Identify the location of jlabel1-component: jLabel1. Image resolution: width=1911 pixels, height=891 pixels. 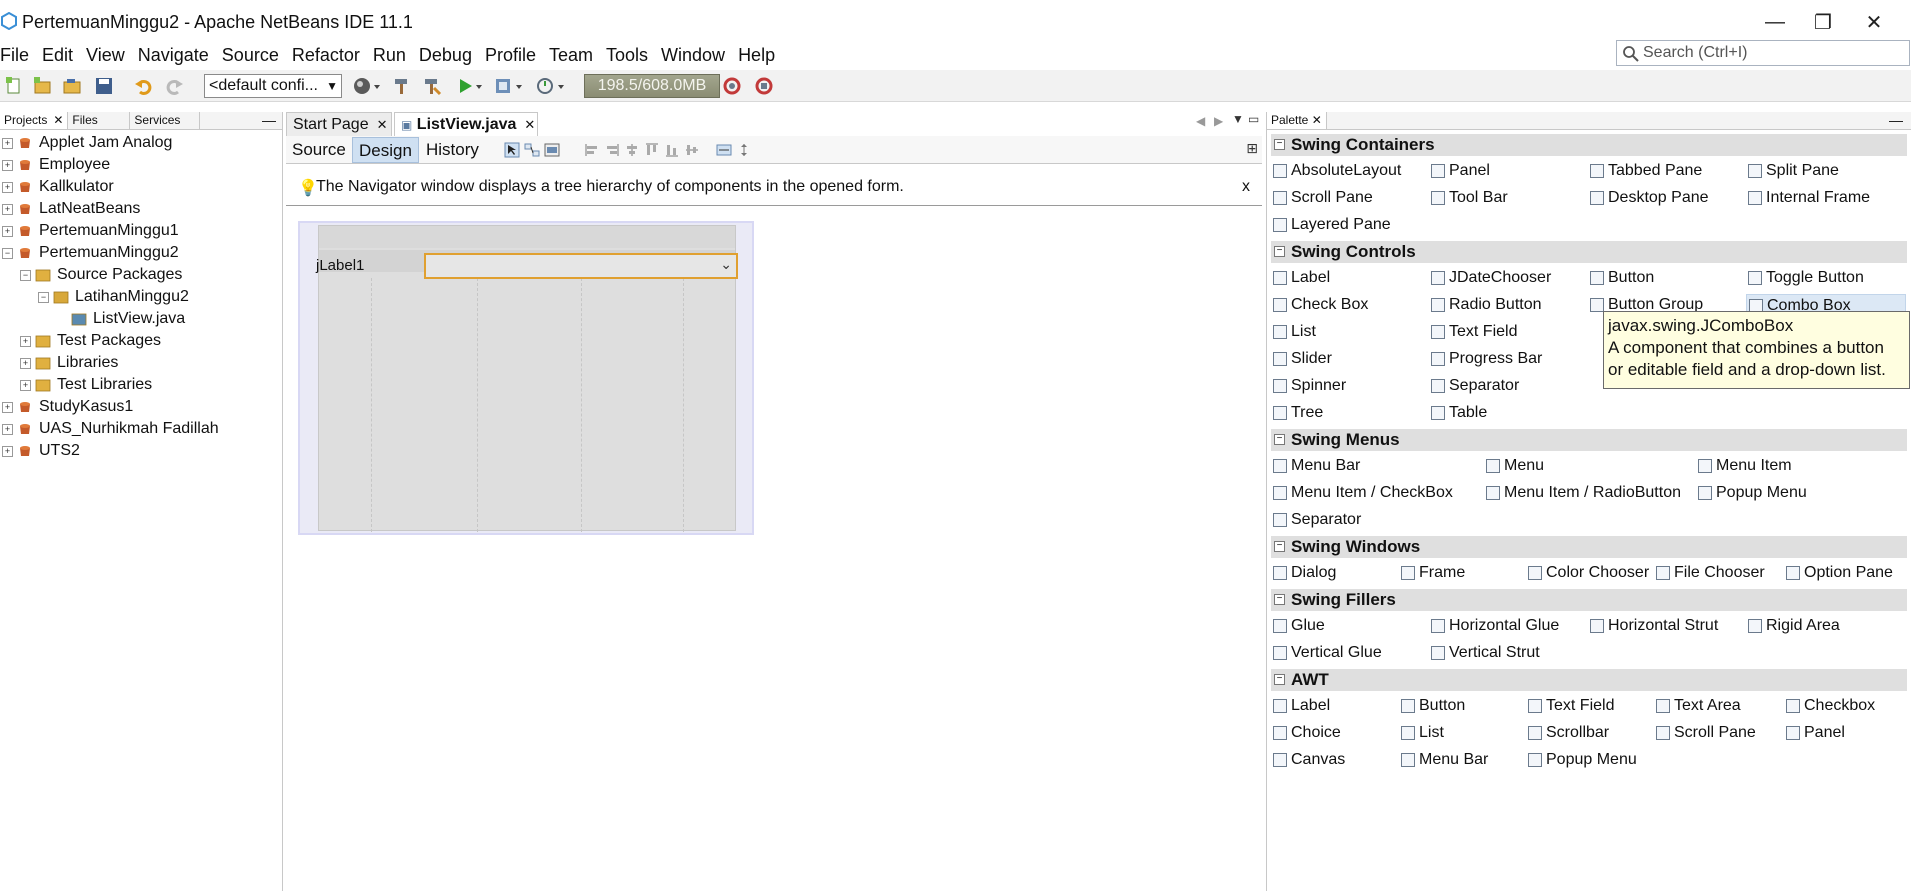
(340, 265).